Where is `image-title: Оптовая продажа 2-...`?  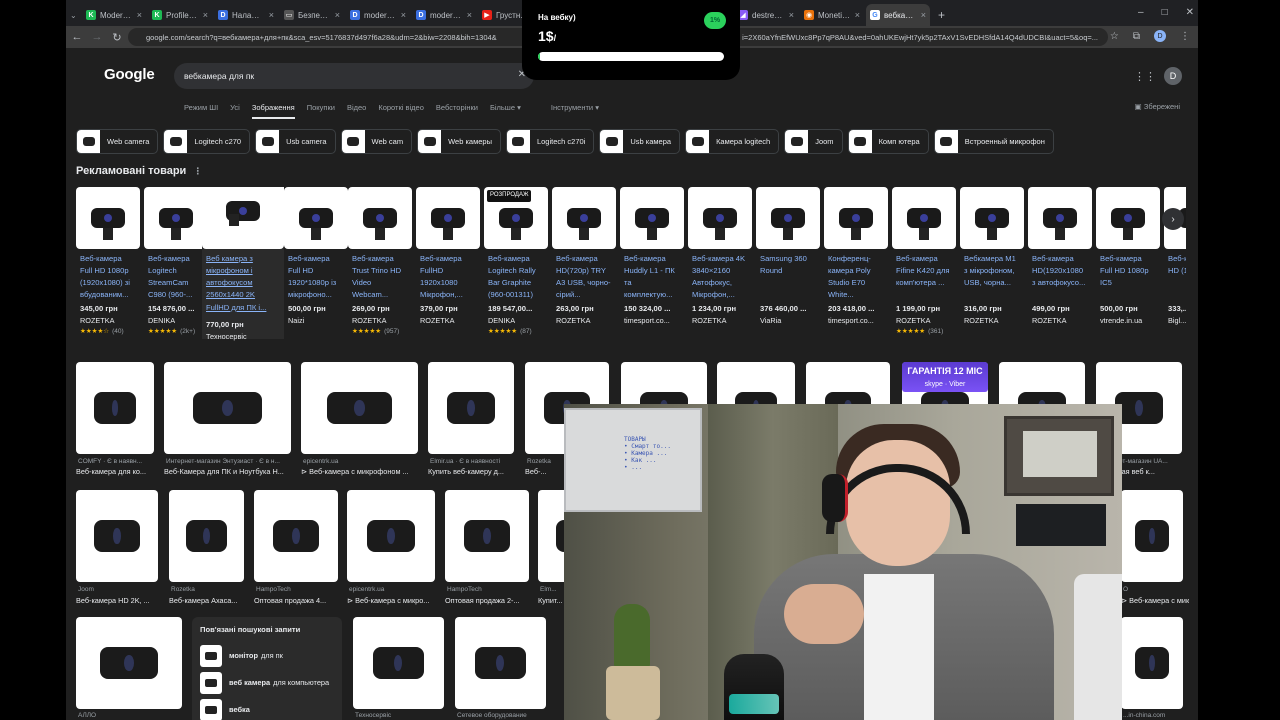 image-title: Оптовая продажа 2-... is located at coordinates (490, 600).